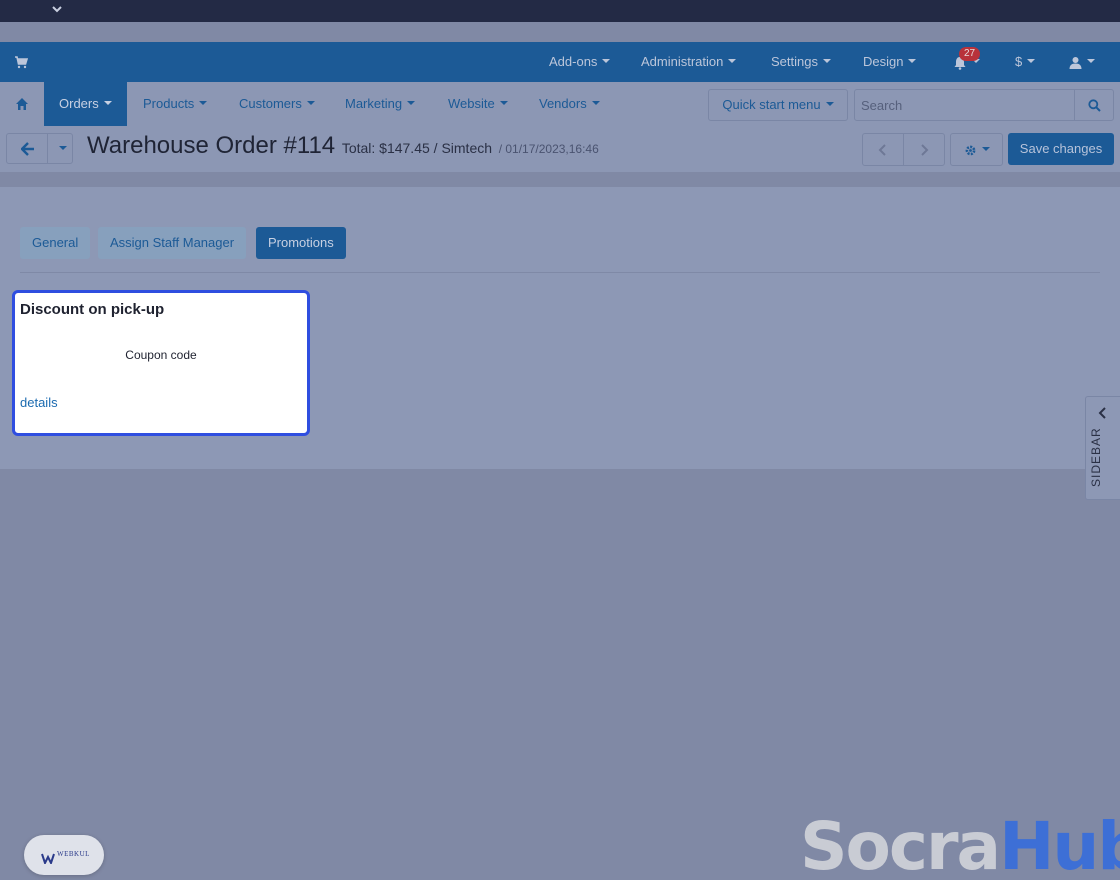  I want to click on nav-orders: Orders, so click(85, 104).